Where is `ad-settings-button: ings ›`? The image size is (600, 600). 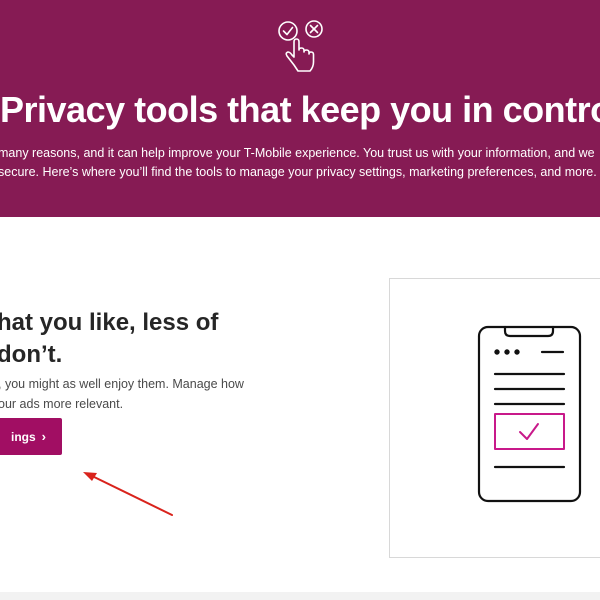 ad-settings-button: ings › is located at coordinates (31, 436).